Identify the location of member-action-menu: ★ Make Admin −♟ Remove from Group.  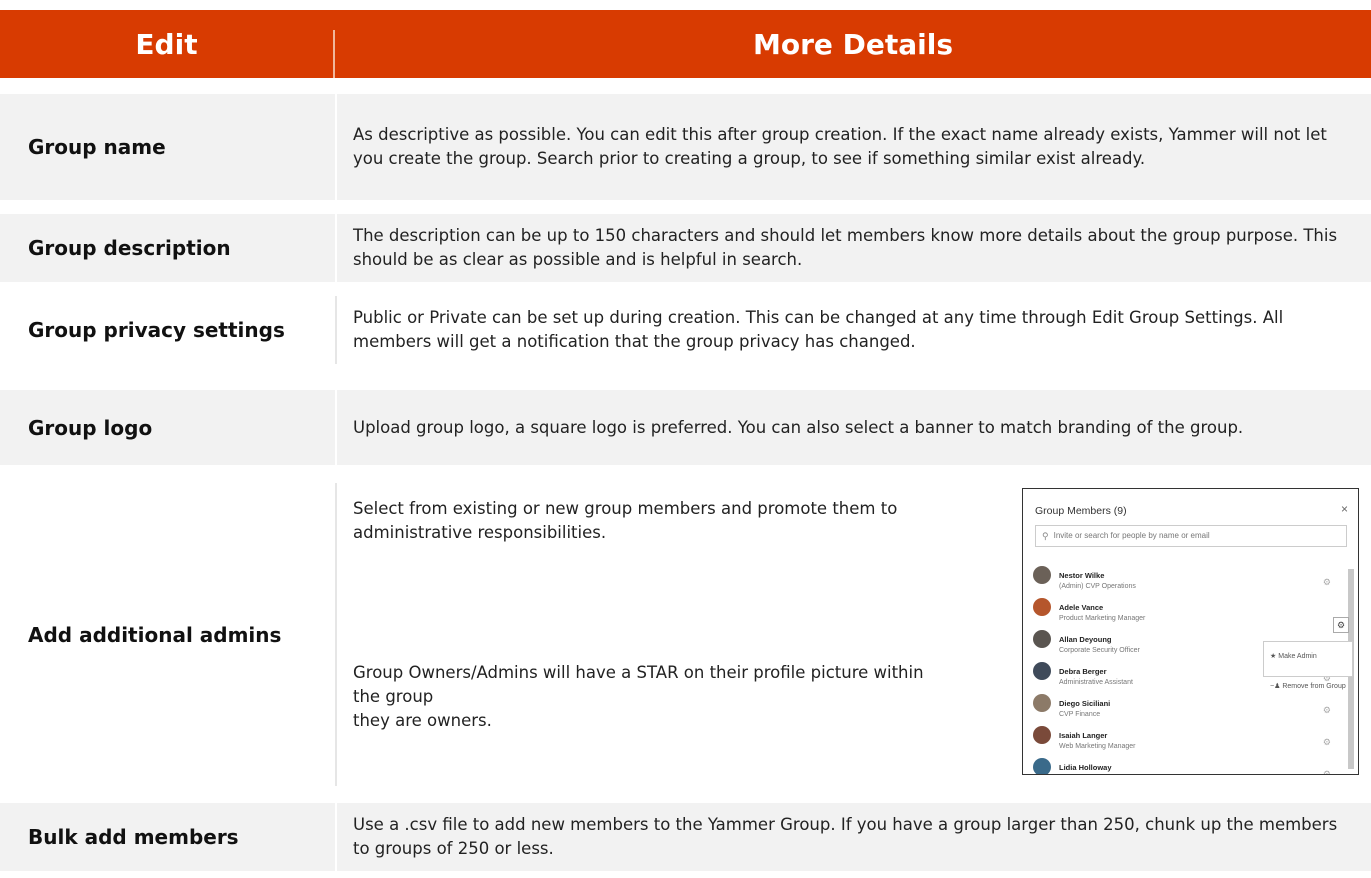
(1308, 665).